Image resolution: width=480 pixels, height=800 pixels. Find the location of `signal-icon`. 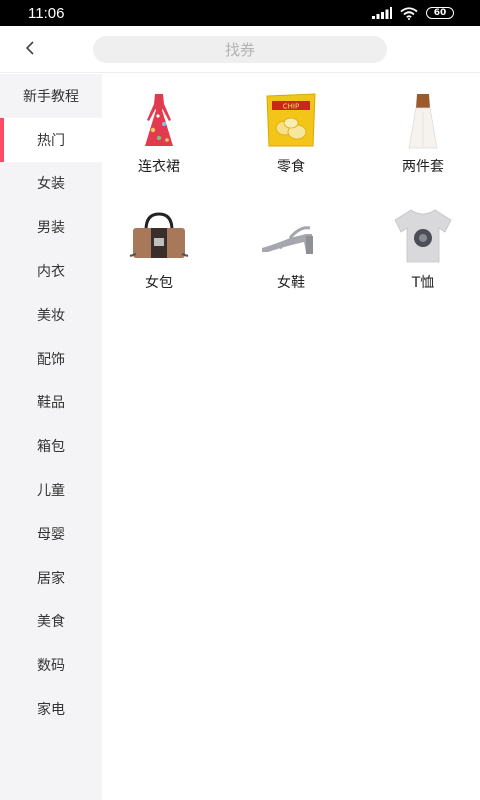

signal-icon is located at coordinates (382, 13).